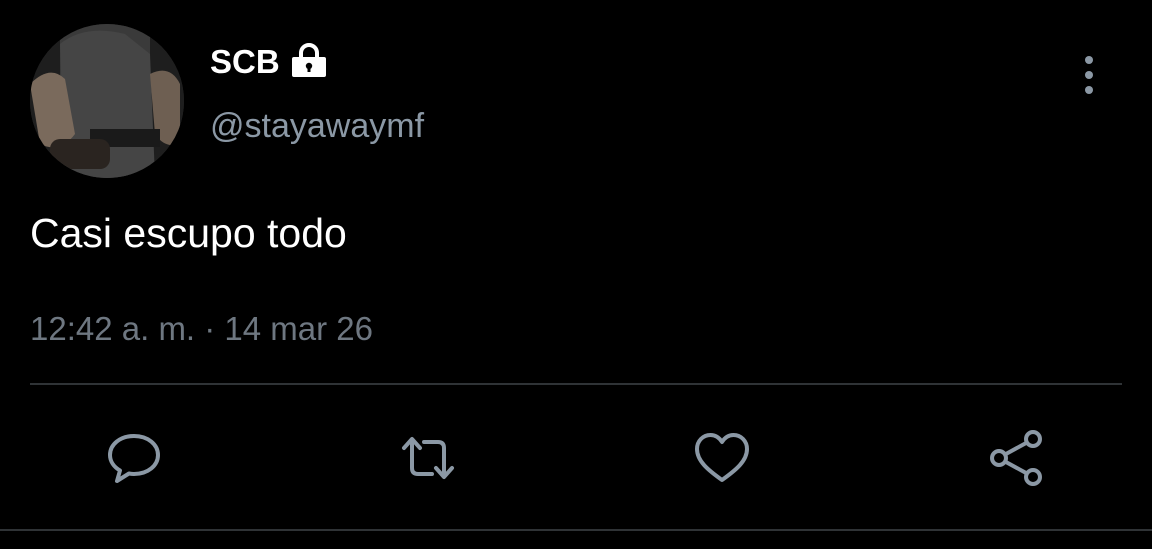  I want to click on more-vertical-icon, so click(1089, 60).